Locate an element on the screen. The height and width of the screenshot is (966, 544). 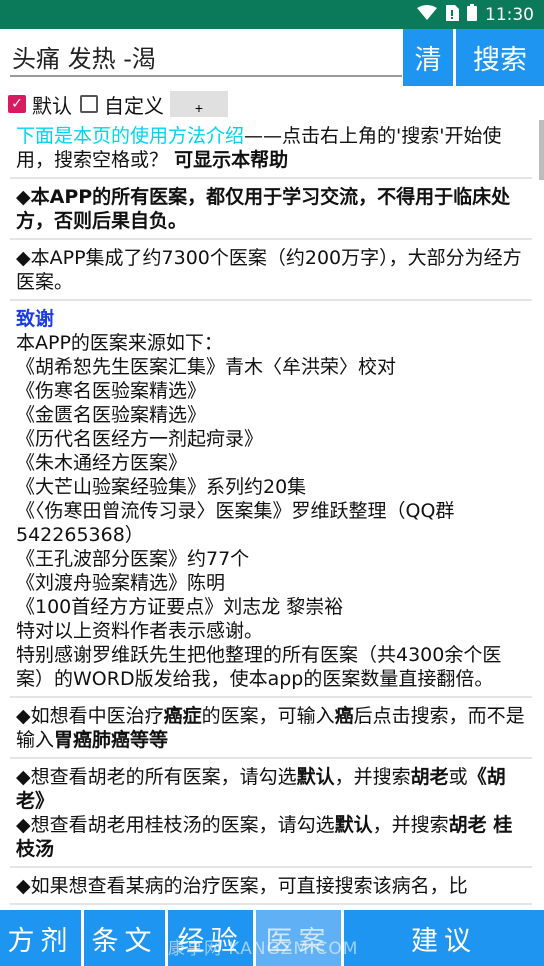
thanks-line: 《〈伤寒田曾流传习录〉医案集》罗维跃整理（QQ群542265368） is located at coordinates (235, 523).